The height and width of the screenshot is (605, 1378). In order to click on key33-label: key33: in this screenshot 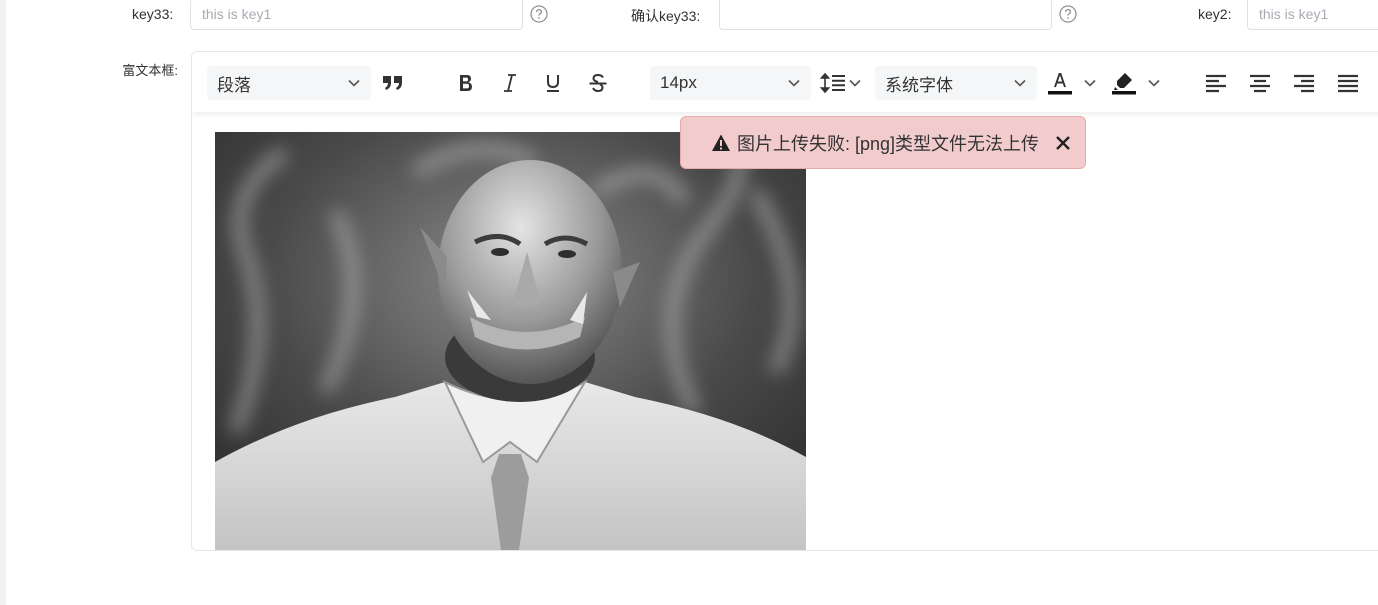, I will do `click(153, 14)`.